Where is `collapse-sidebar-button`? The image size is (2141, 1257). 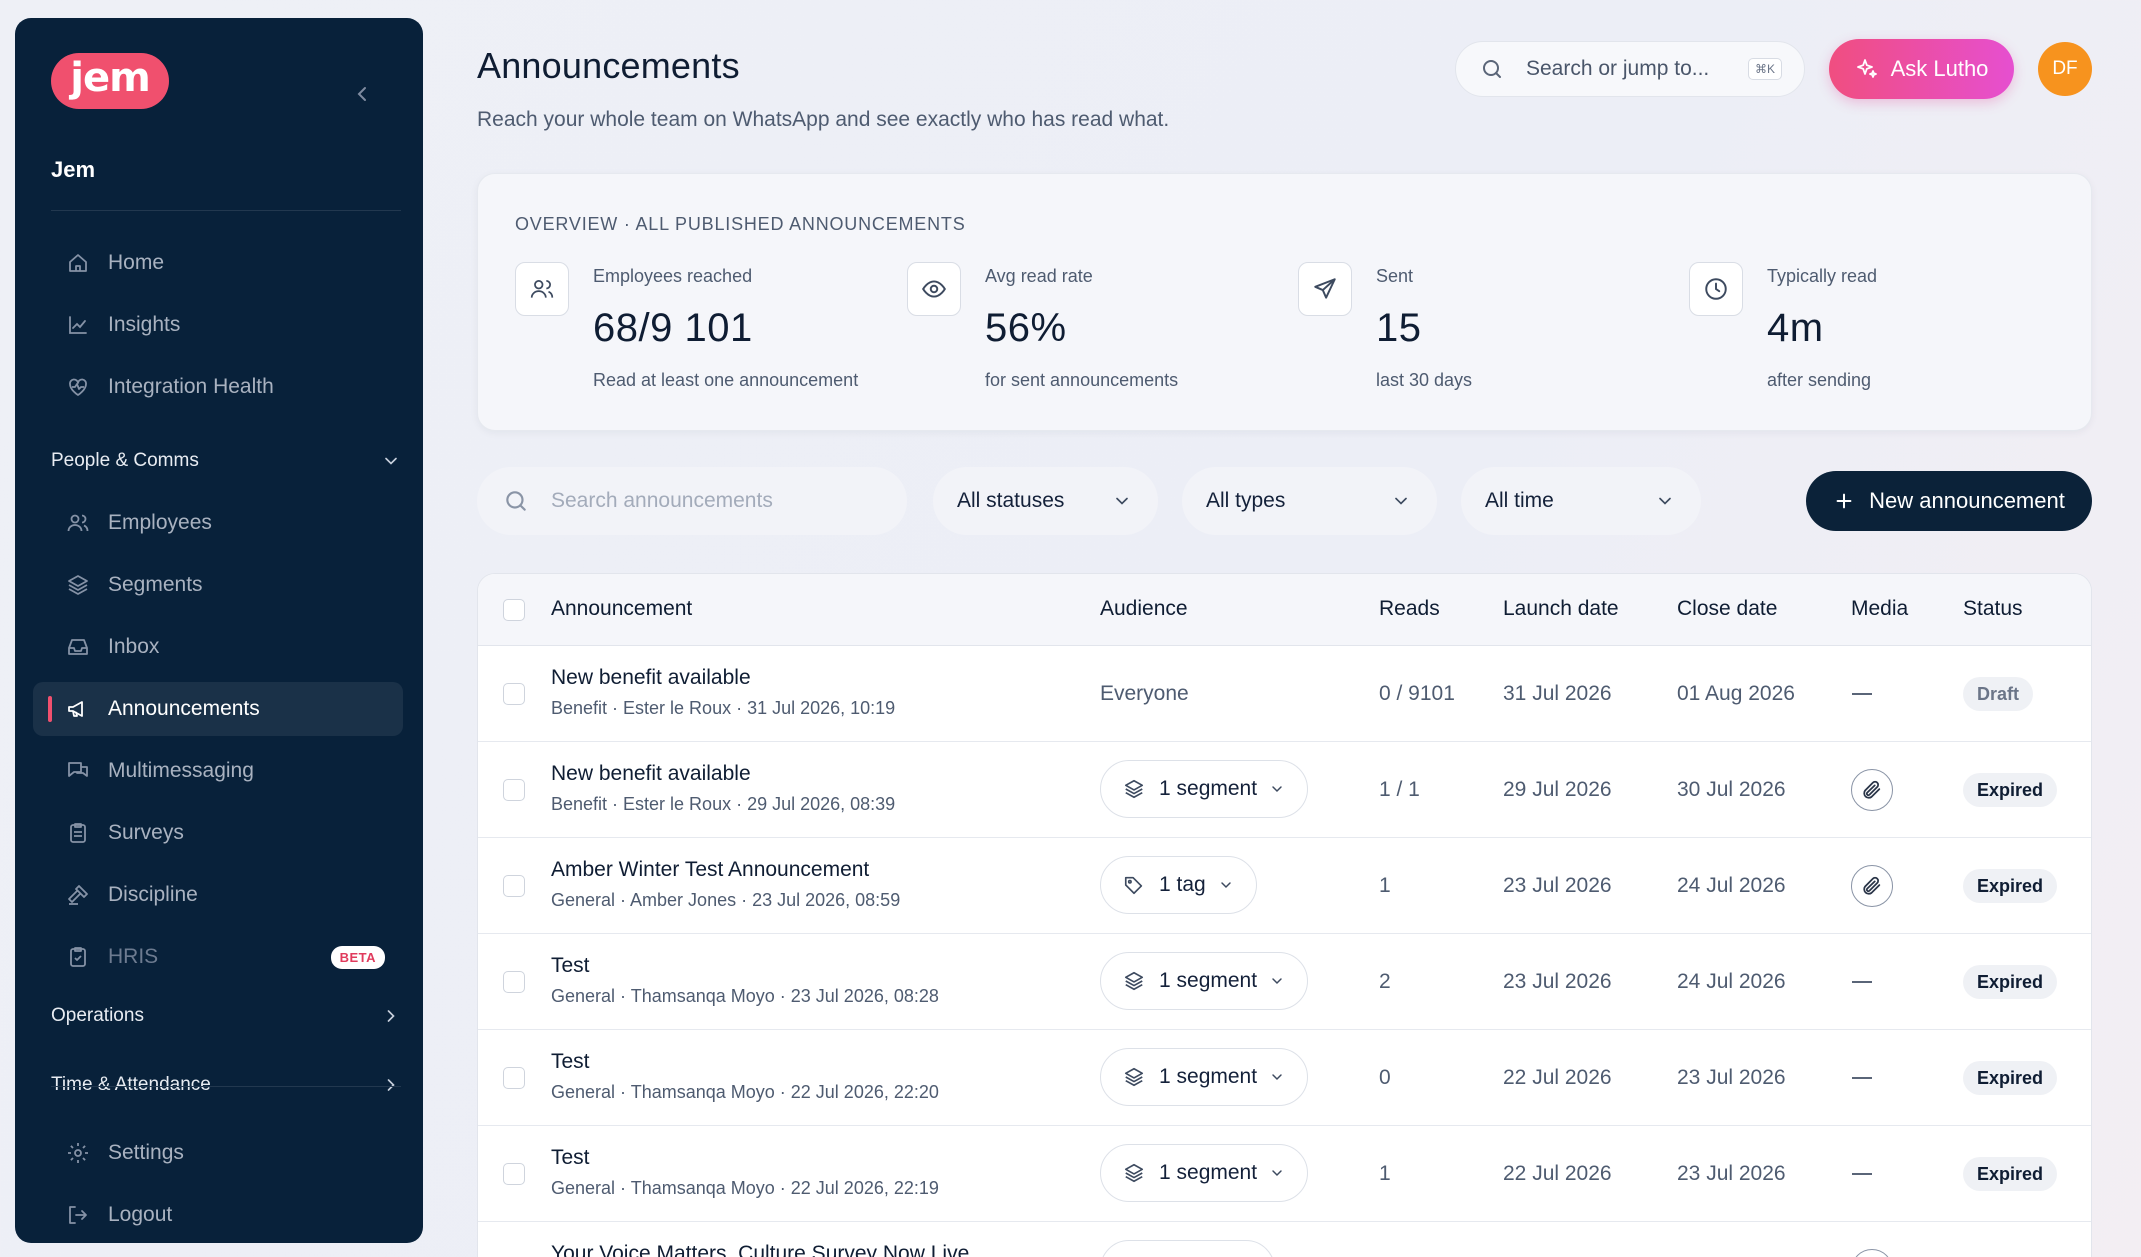 collapse-sidebar-button is located at coordinates (362, 94).